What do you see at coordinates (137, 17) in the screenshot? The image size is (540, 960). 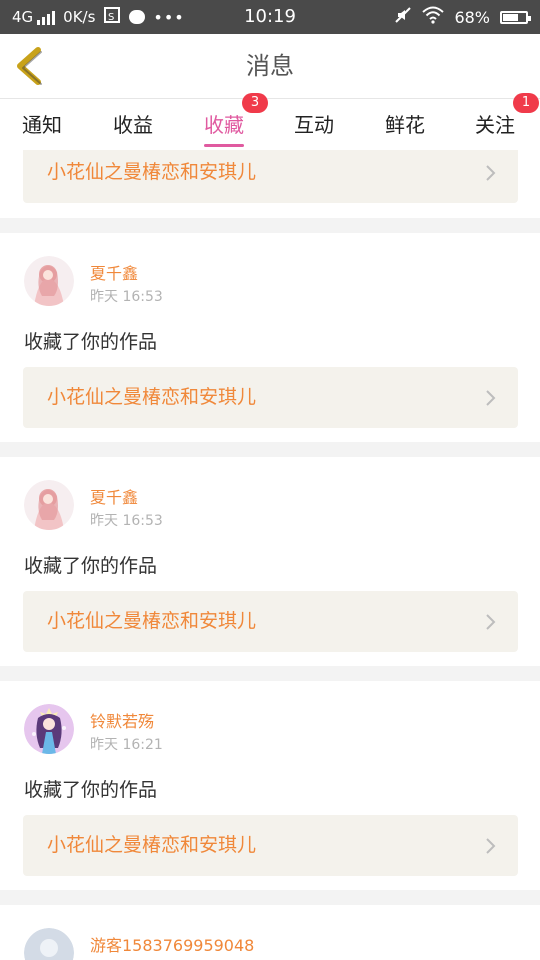 I see `chat-icon` at bounding box center [137, 17].